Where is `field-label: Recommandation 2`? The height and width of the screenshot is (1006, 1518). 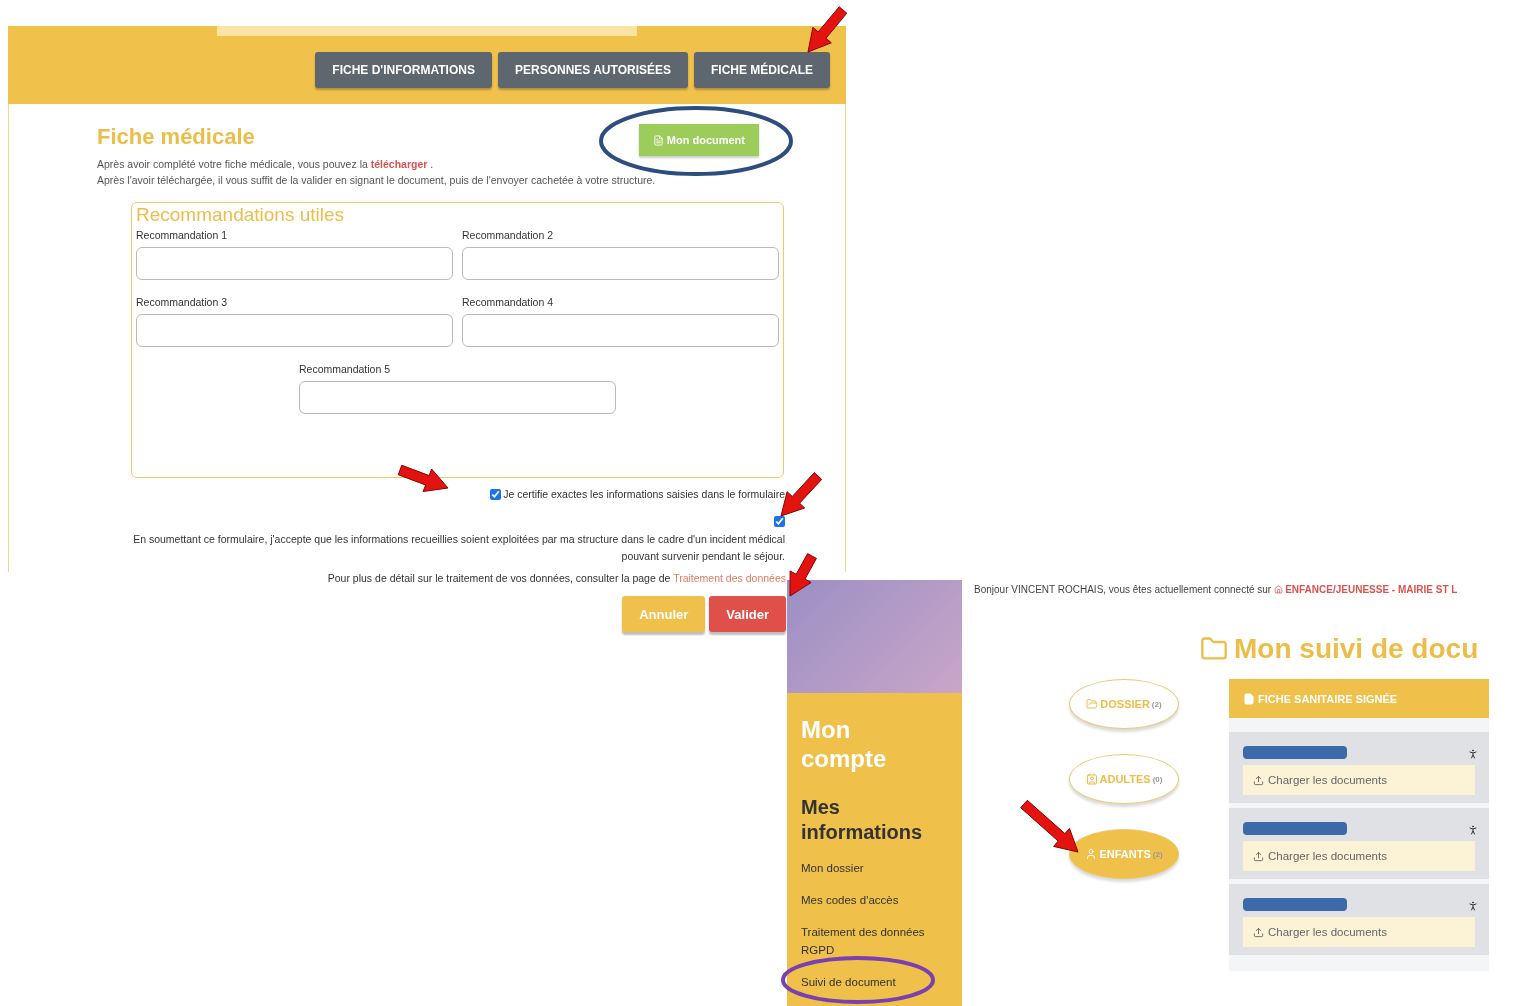 field-label: Recommandation 2 is located at coordinates (508, 235).